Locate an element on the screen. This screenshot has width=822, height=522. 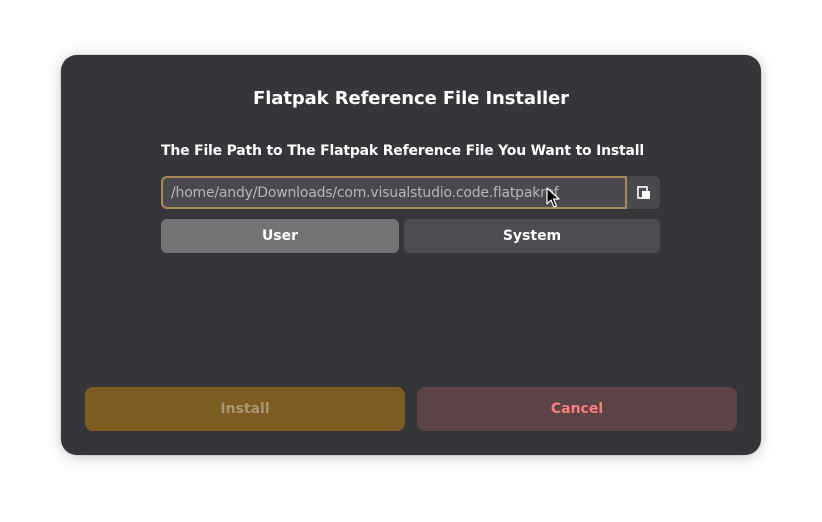
dialog-title: Flatpak Reference File Installer is located at coordinates (411, 98).